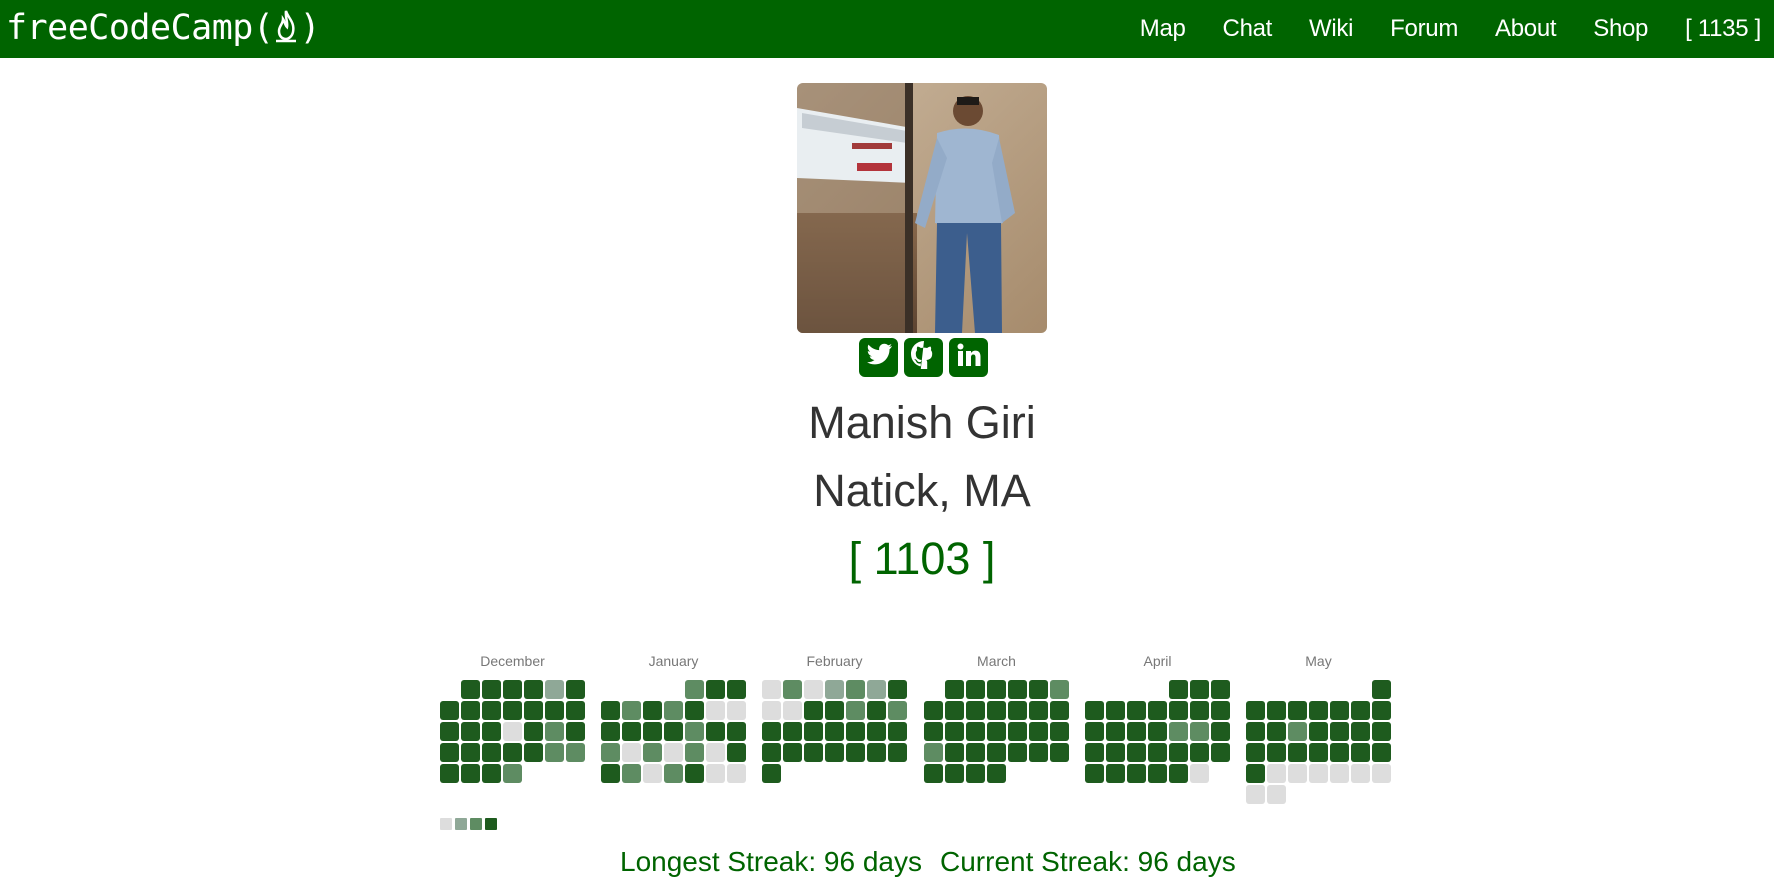 This screenshot has width=1774, height=889. What do you see at coordinates (1163, 29) in the screenshot?
I see `nav-map-link: Map` at bounding box center [1163, 29].